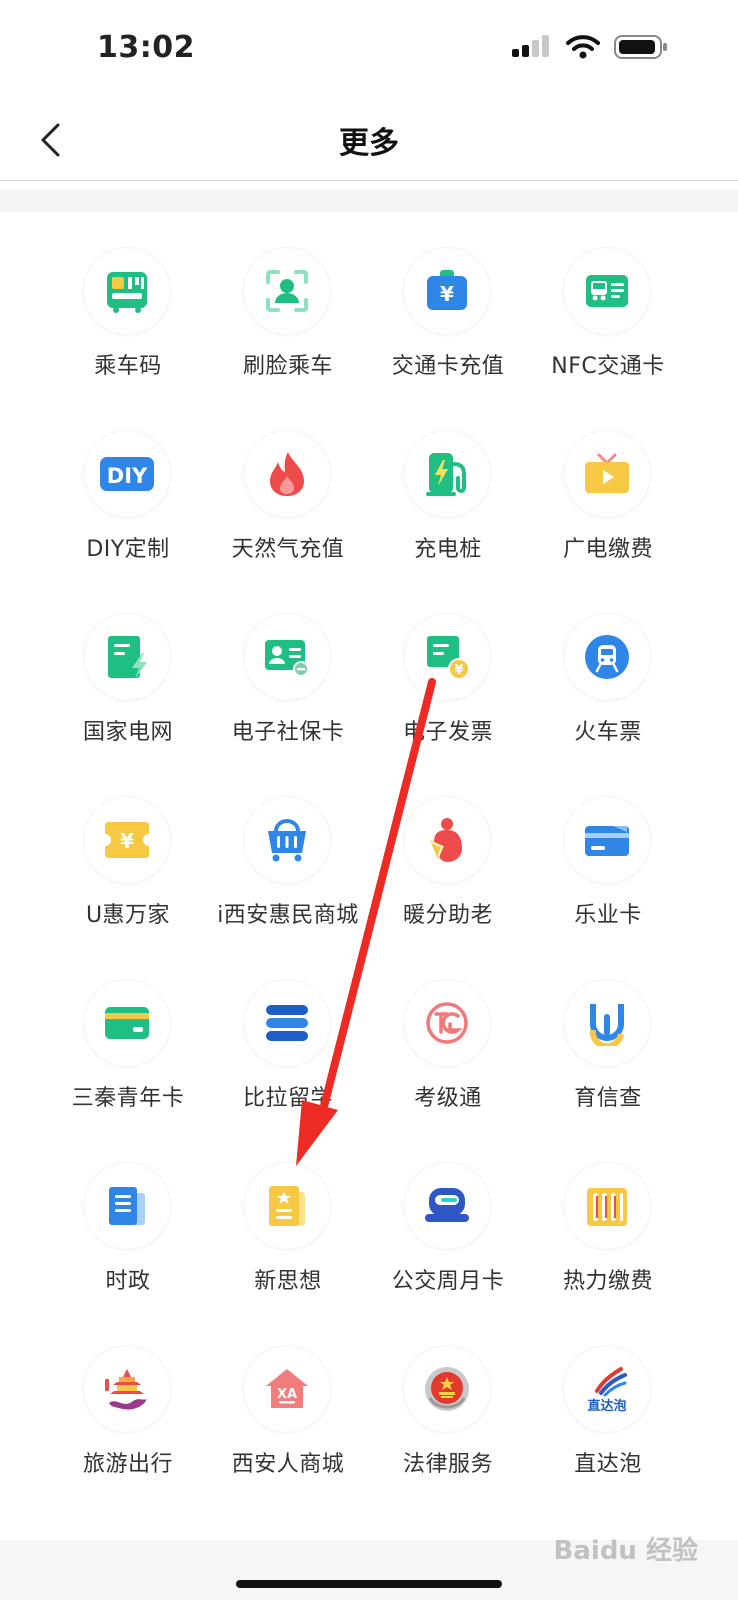 The image size is (738, 1600). What do you see at coordinates (287, 1206) in the screenshot?
I see `star-document-icon` at bounding box center [287, 1206].